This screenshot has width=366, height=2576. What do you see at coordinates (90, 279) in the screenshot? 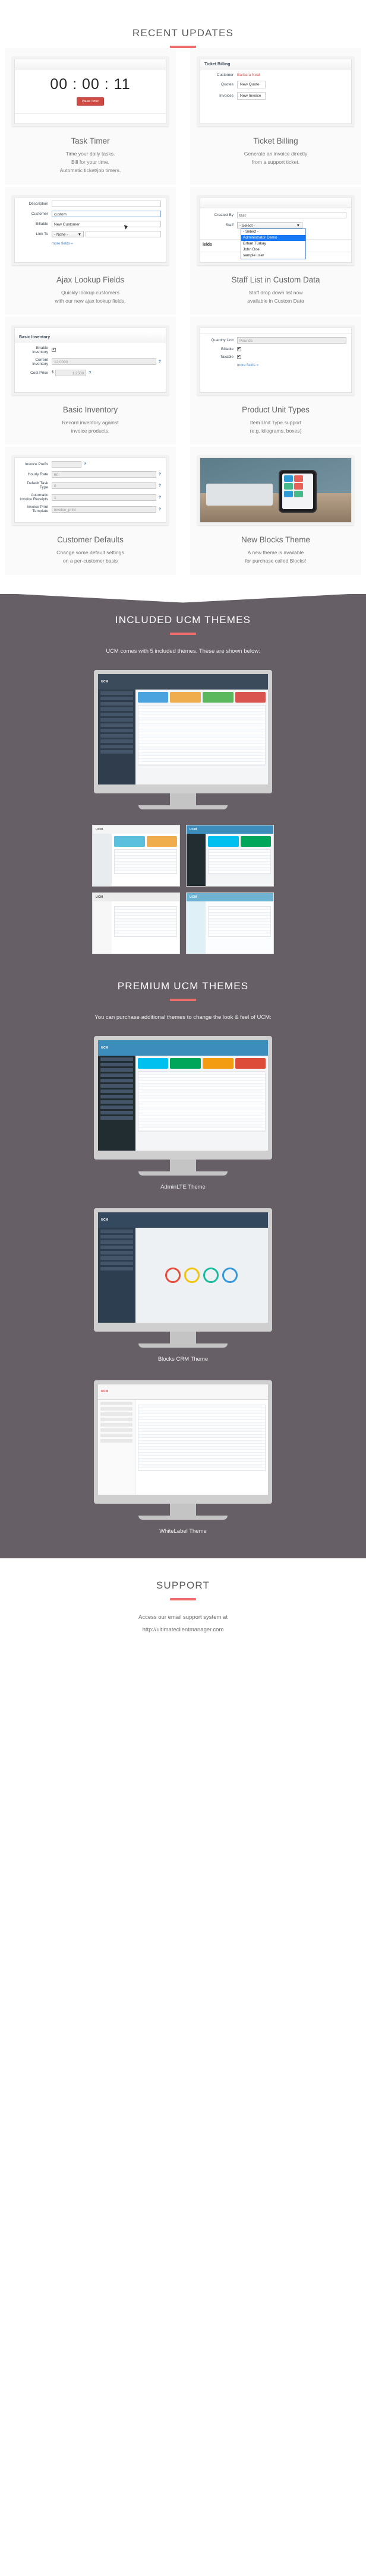
I see `feature-title: Ajax Lookup Fields` at bounding box center [90, 279].